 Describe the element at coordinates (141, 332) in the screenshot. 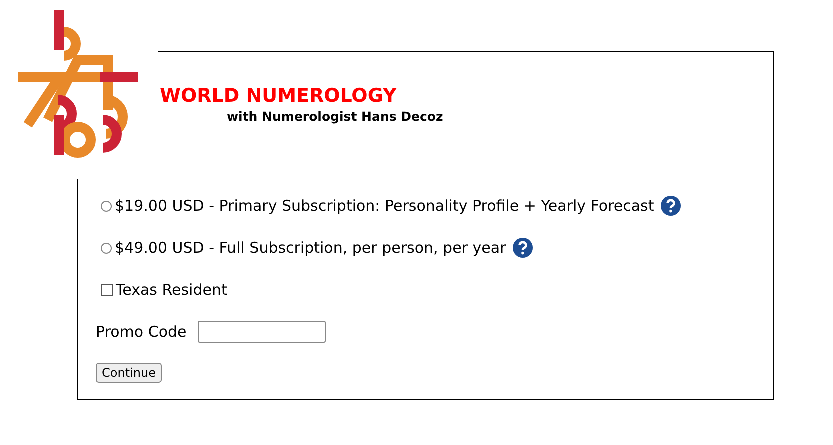

I see `promo-label: Promo Code` at that location.